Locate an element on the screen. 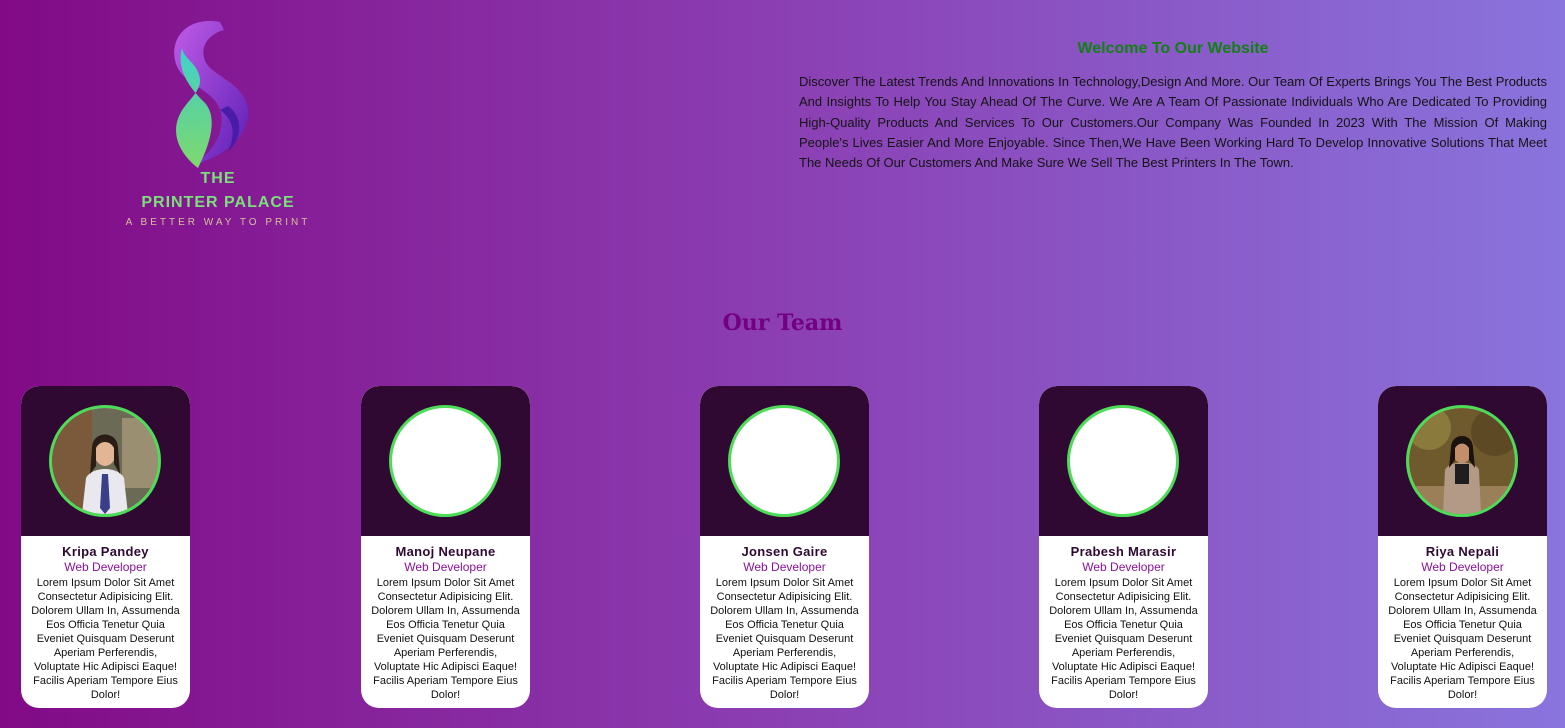  logo-line-1: THE is located at coordinates (218, 178).